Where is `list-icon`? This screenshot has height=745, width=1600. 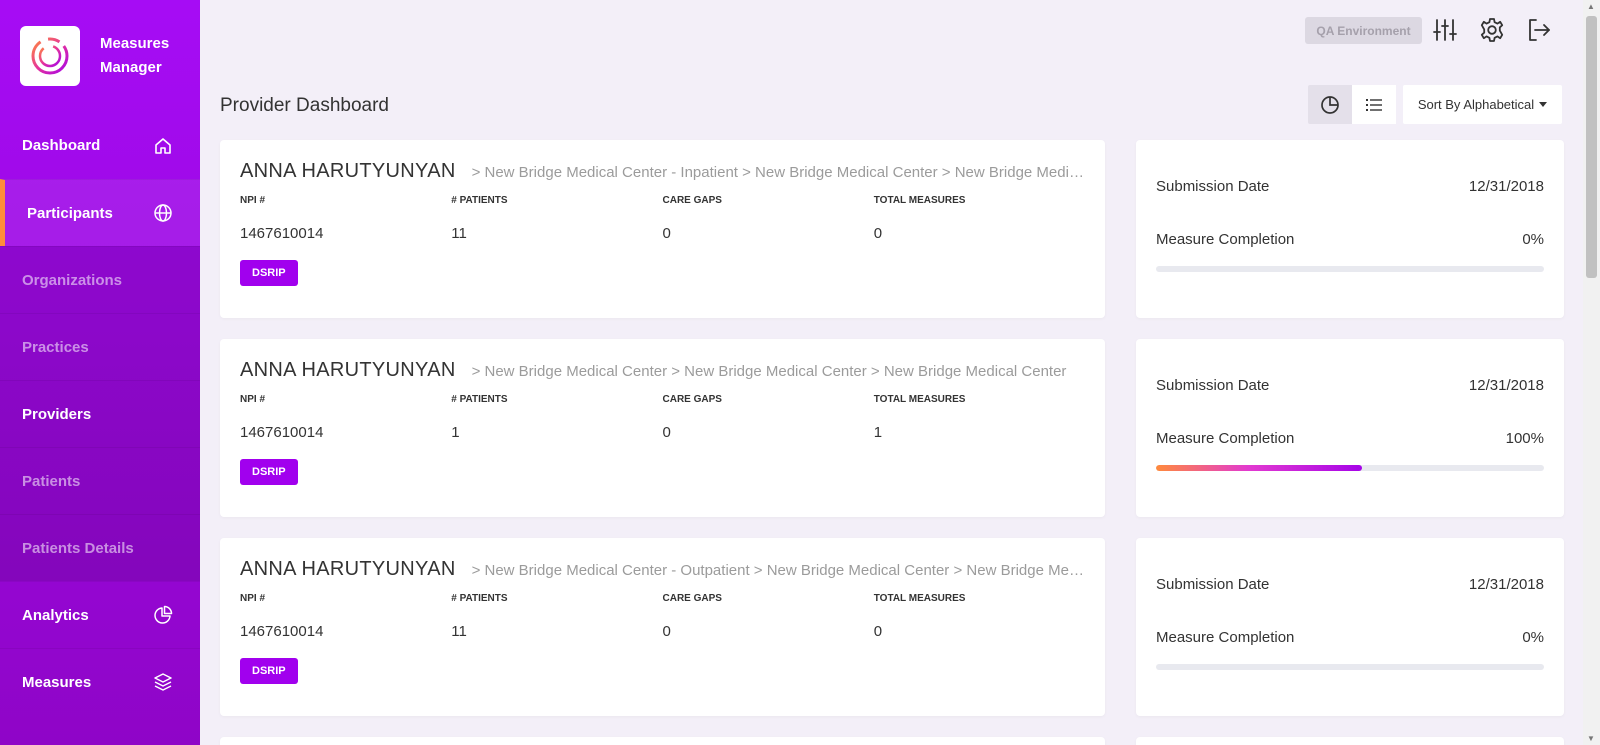
list-icon is located at coordinates (1374, 104).